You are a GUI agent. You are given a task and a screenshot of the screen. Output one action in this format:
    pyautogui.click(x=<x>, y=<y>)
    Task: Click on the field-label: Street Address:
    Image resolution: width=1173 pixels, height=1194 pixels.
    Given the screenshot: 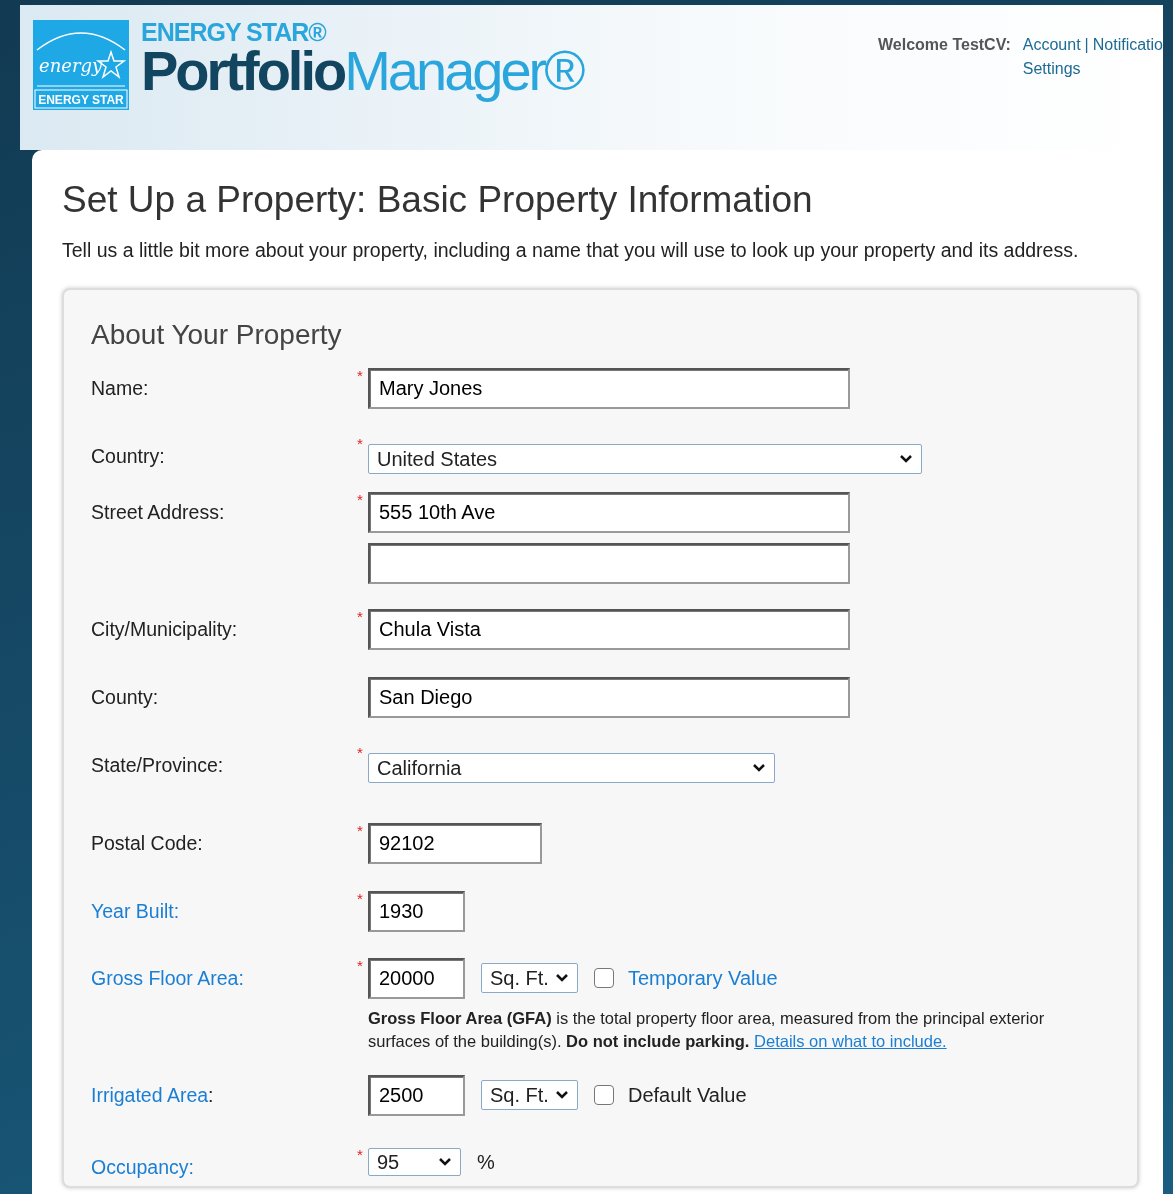 What is the action you would take?
    pyautogui.click(x=158, y=512)
    